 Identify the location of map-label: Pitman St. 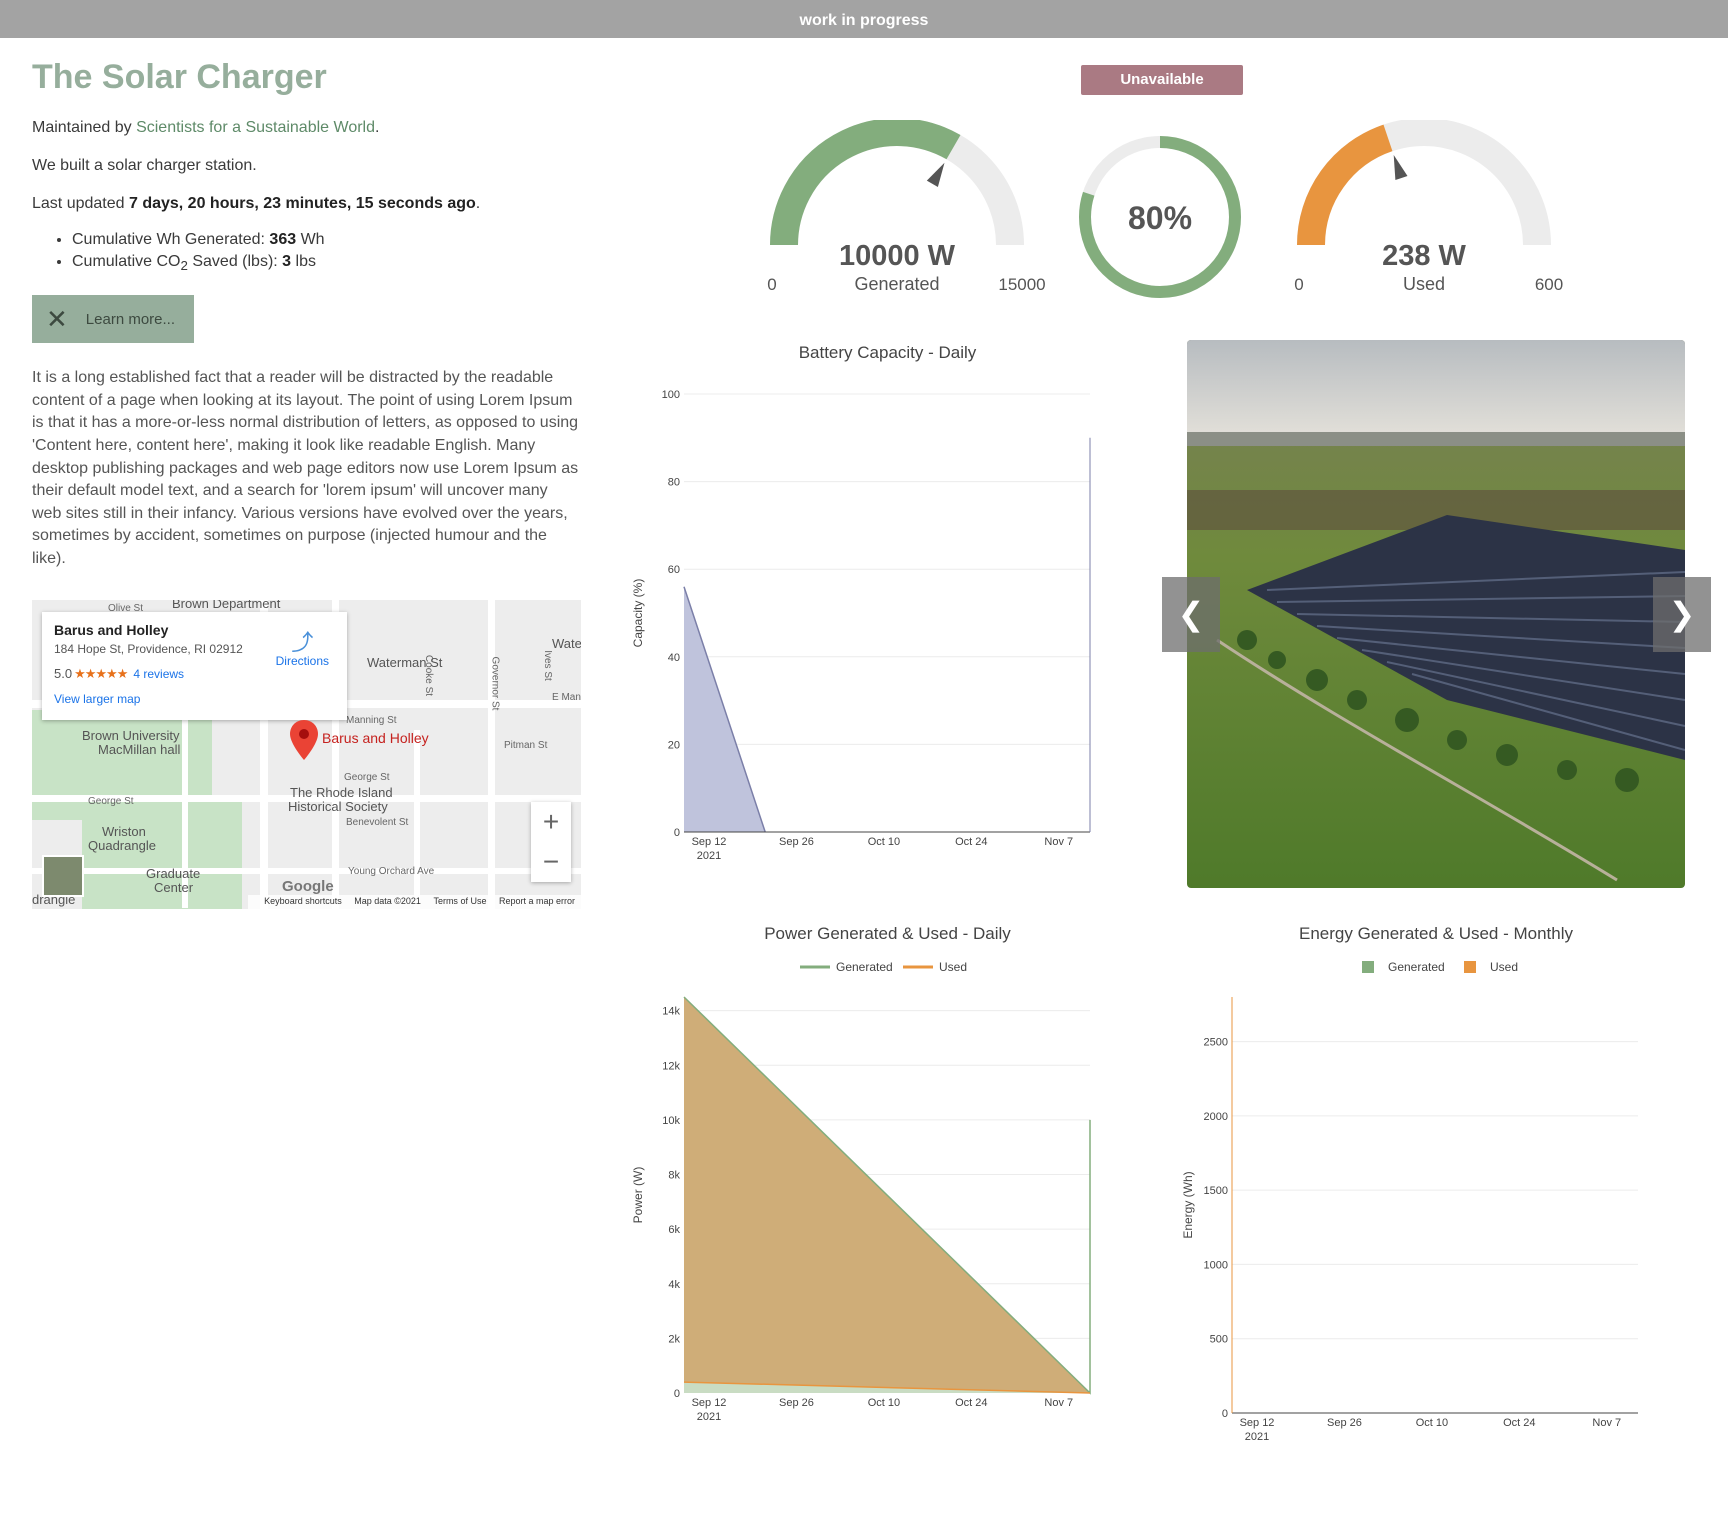
(526, 745).